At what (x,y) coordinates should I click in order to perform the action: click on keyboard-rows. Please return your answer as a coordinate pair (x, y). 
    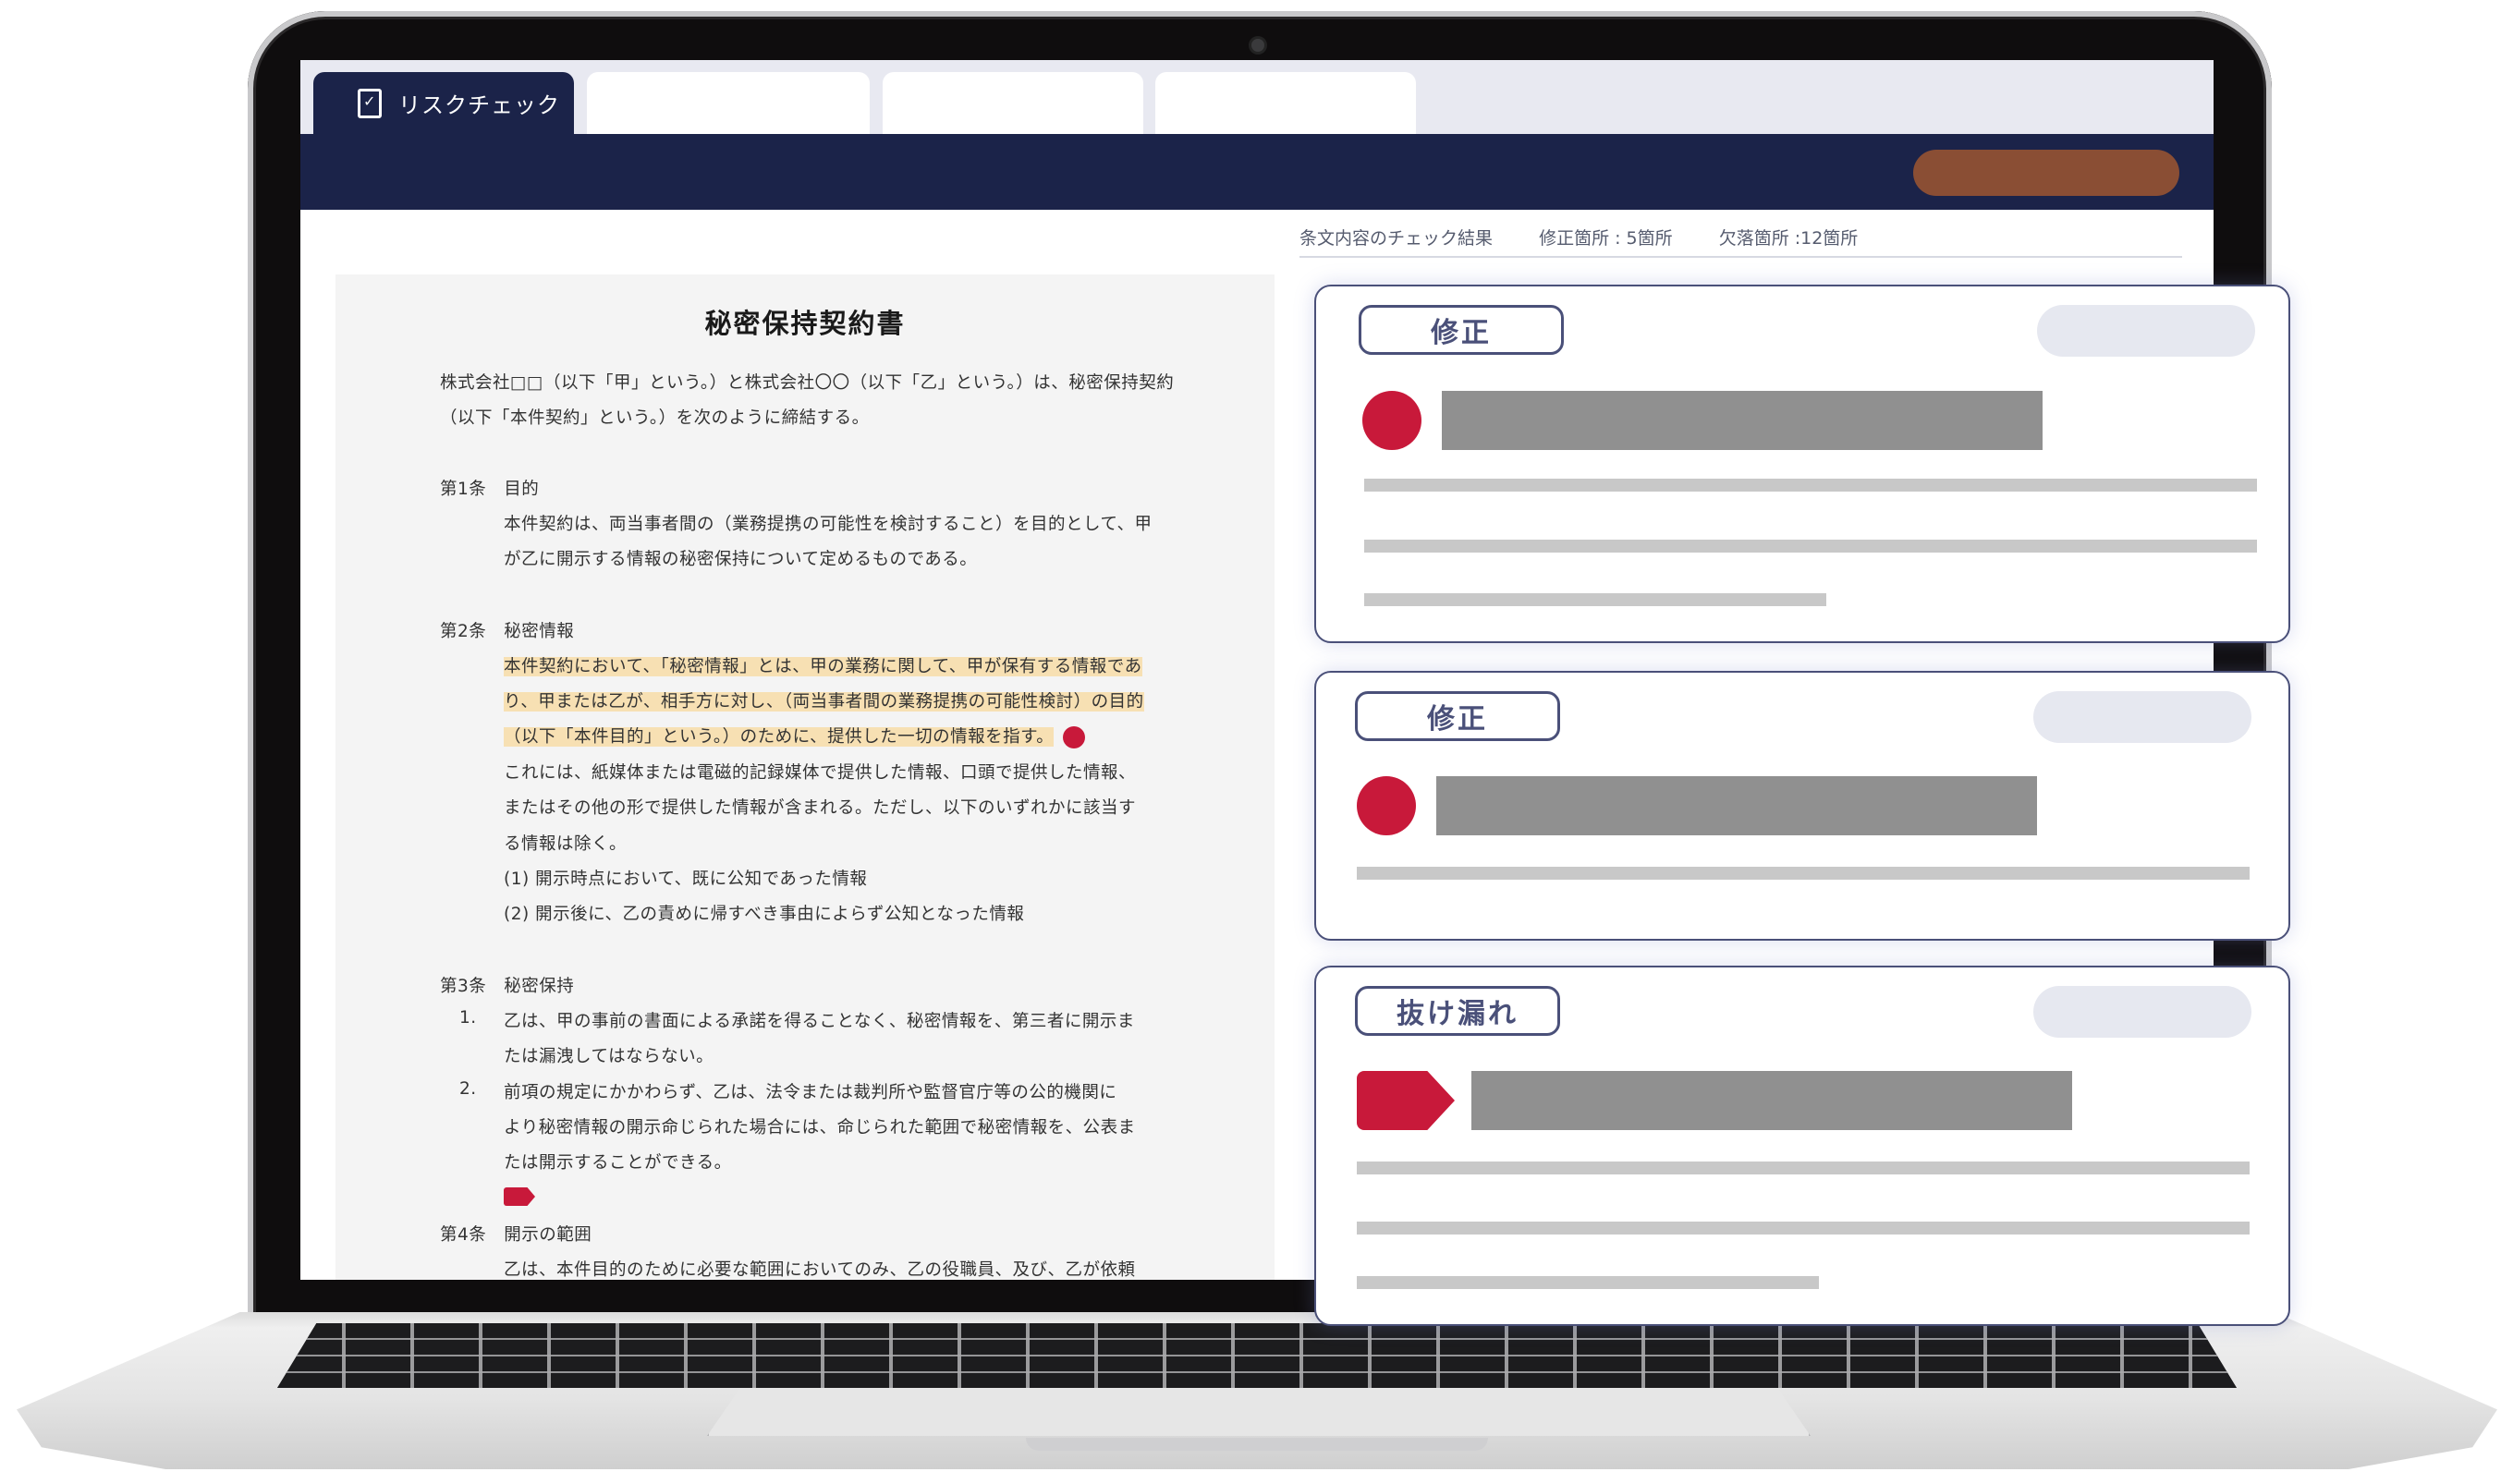
    Looking at the image, I should click on (1257, 1355).